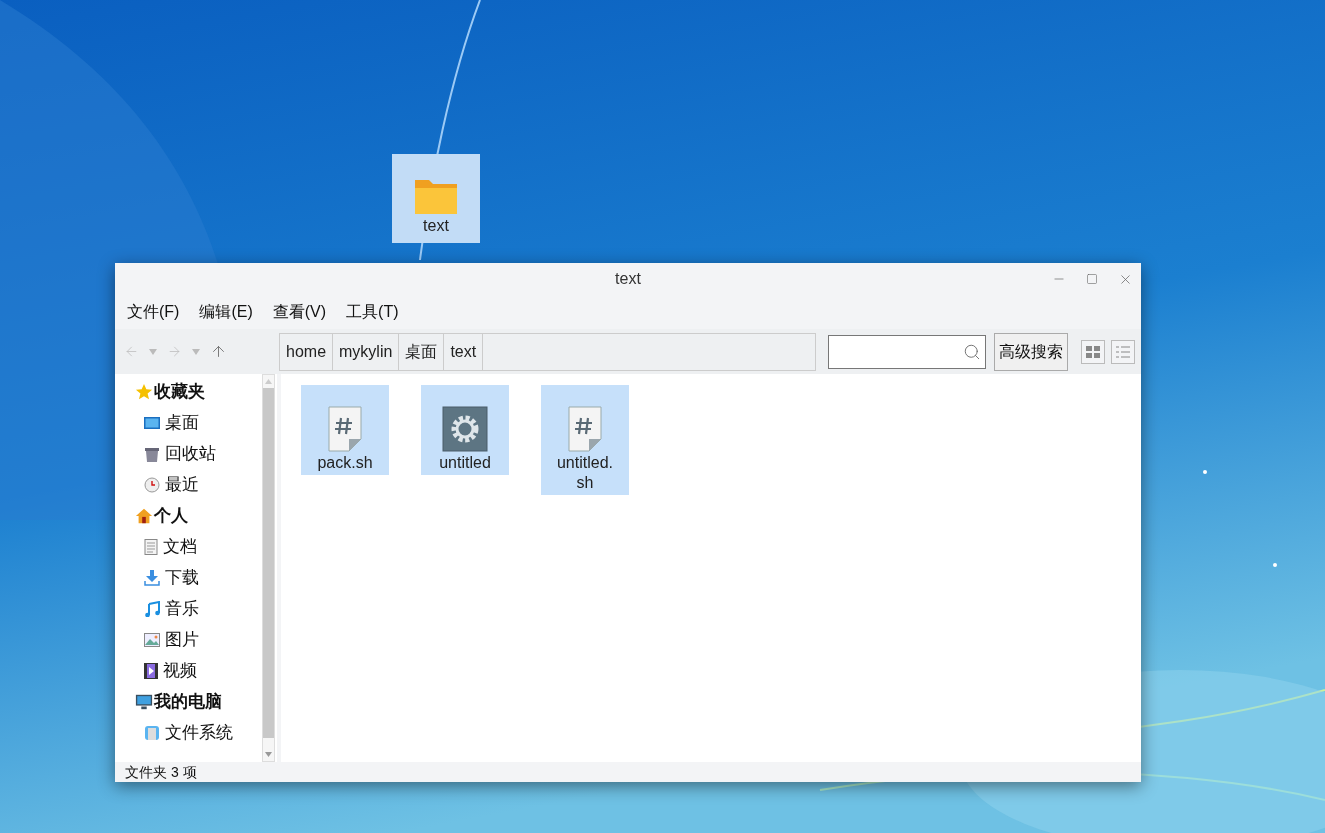 The width and height of the screenshot is (1325, 833). What do you see at coordinates (152, 732) in the screenshot?
I see `drive-icon` at bounding box center [152, 732].